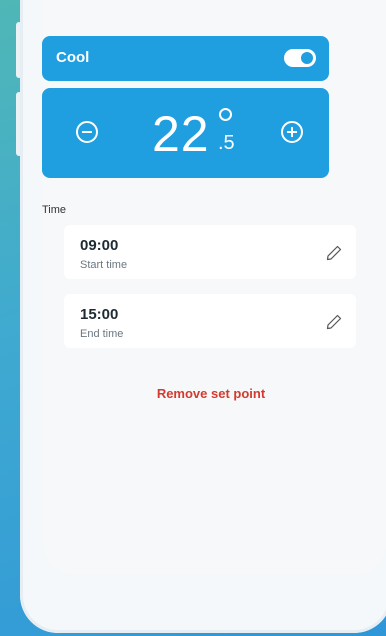 This screenshot has width=386, height=636. I want to click on temperature-card: 22 .5, so click(185, 133).